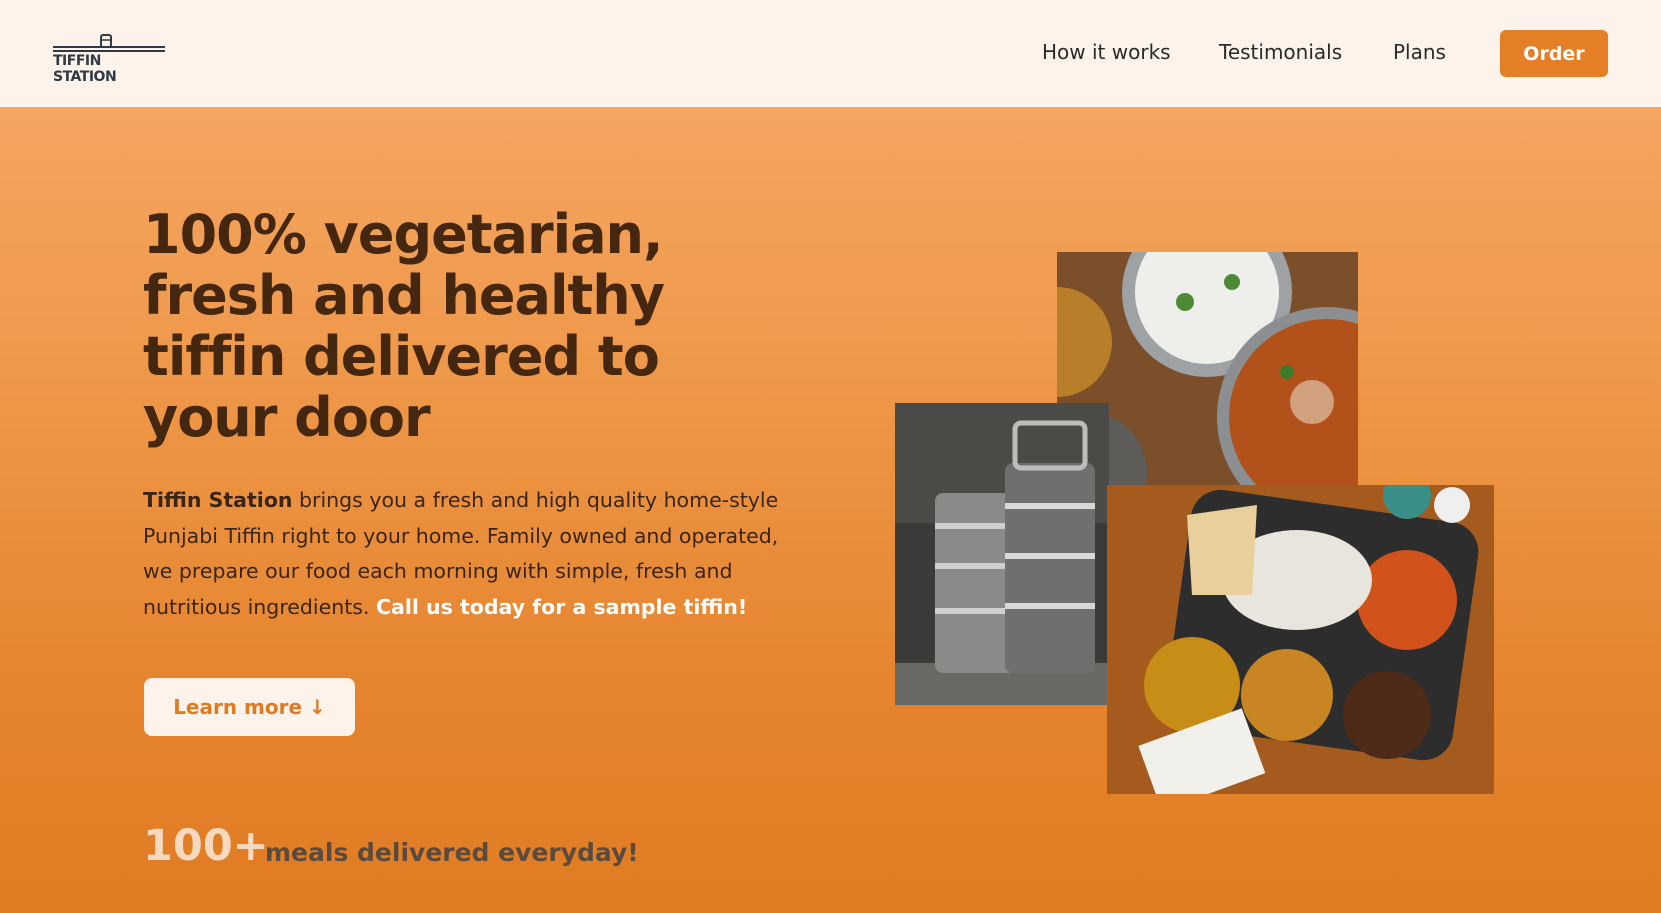 This screenshot has height=913, width=1661. What do you see at coordinates (561, 606) in the screenshot?
I see `sample-cta-text: Call us today for a sample tiffin!` at bounding box center [561, 606].